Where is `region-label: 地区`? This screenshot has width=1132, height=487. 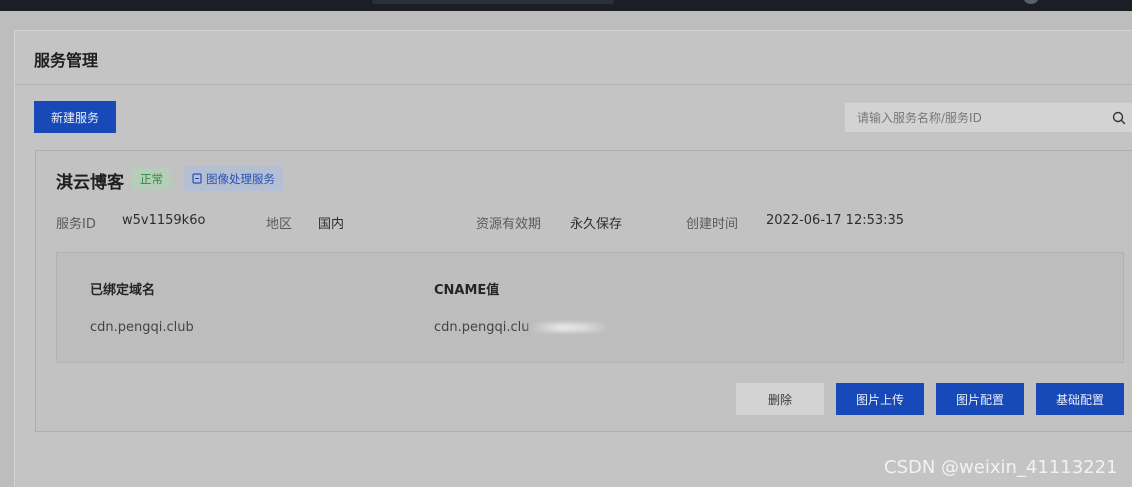
region-label: 地区 is located at coordinates (279, 224).